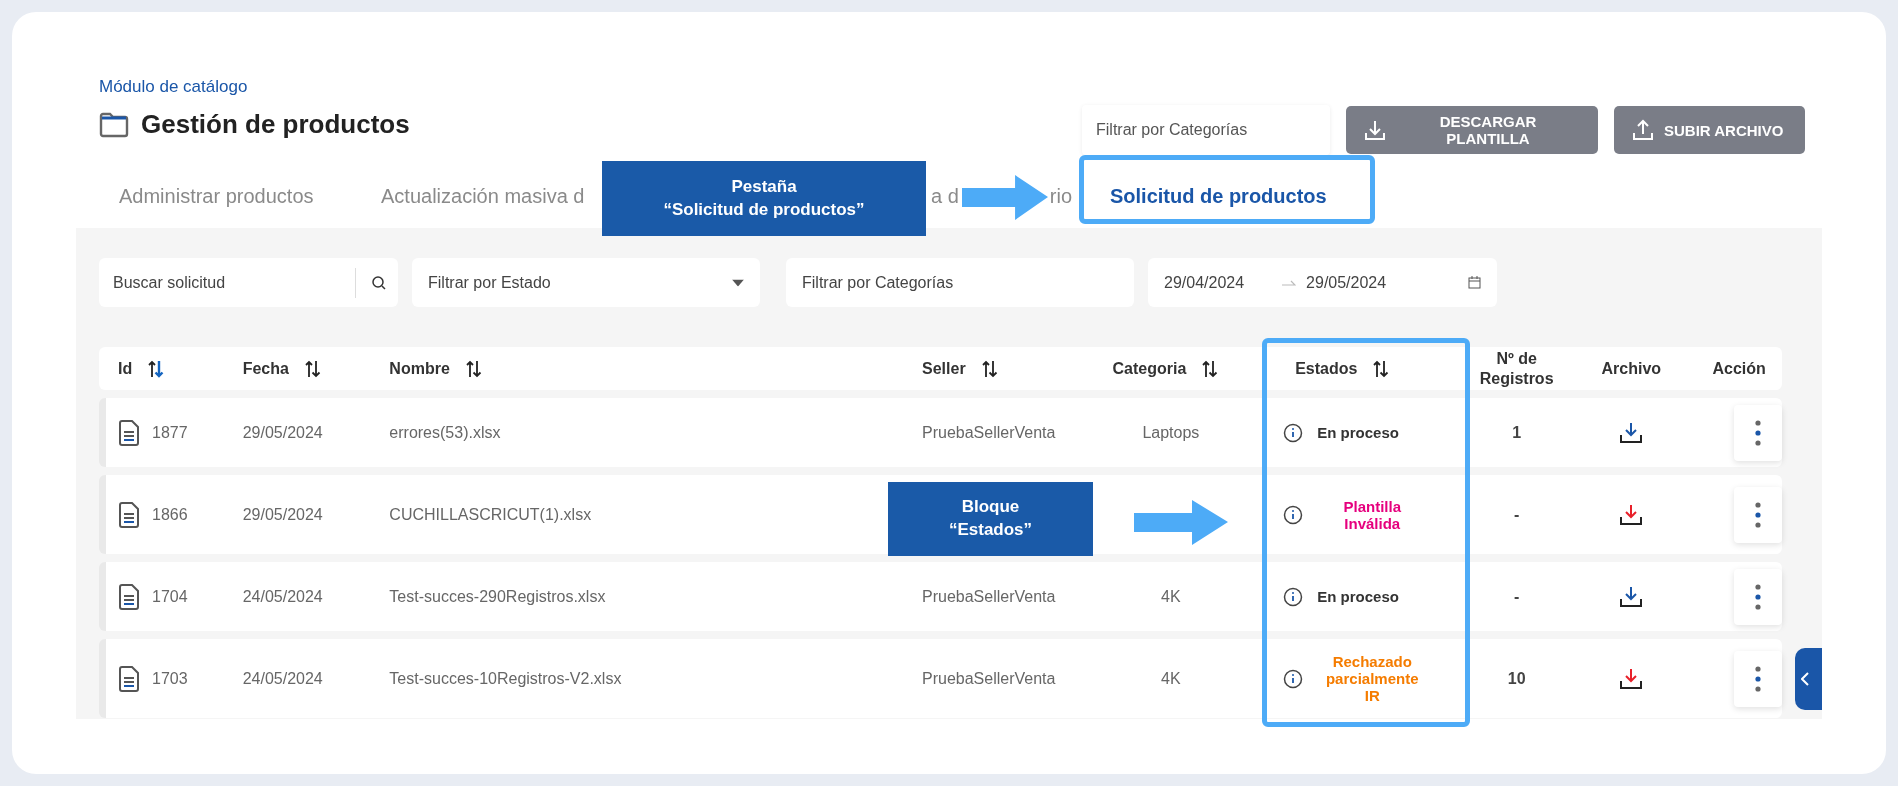 The width and height of the screenshot is (1898, 786). Describe the element at coordinates (1346, 282) in the screenshot. I see `end-date: 29/05/2024` at that location.